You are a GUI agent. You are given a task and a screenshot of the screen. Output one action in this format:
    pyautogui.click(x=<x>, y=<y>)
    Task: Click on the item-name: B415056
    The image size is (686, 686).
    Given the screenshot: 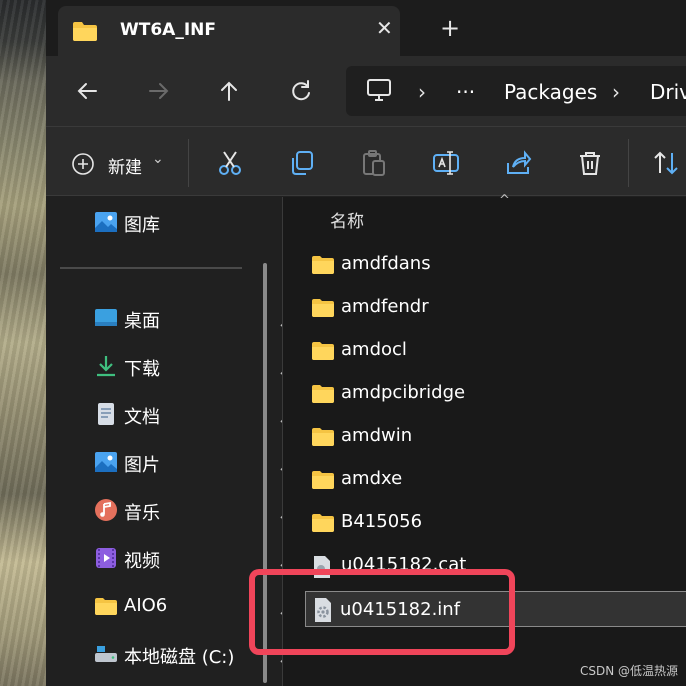 What is the action you would take?
    pyautogui.click(x=382, y=521)
    